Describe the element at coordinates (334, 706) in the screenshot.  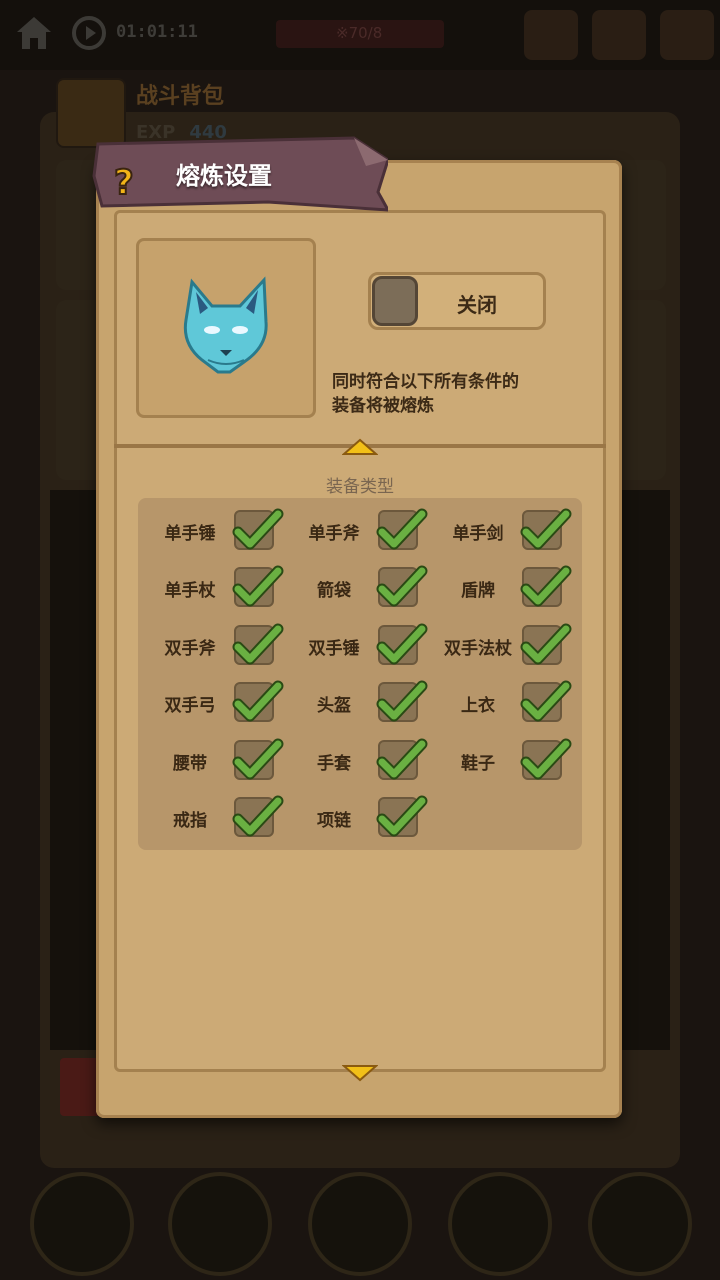
I see `equipment-type-label: 头盔` at that location.